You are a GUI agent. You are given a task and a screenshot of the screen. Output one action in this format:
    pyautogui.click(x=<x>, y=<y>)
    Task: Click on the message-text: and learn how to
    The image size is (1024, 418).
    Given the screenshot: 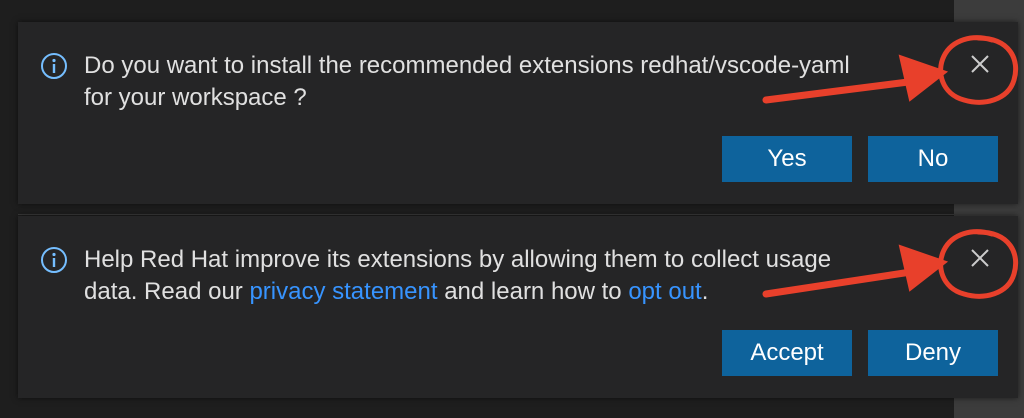 What is the action you would take?
    pyautogui.click(x=533, y=291)
    